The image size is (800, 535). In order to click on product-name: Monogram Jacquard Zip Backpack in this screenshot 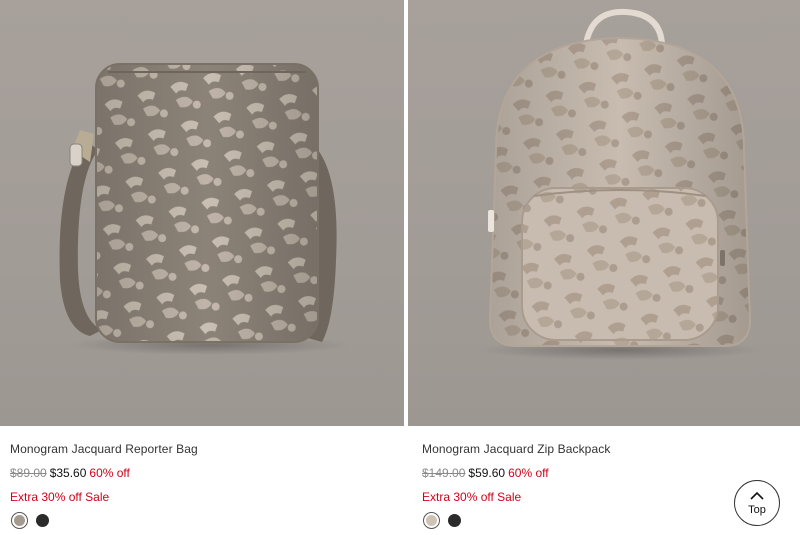, I will do `click(516, 449)`.